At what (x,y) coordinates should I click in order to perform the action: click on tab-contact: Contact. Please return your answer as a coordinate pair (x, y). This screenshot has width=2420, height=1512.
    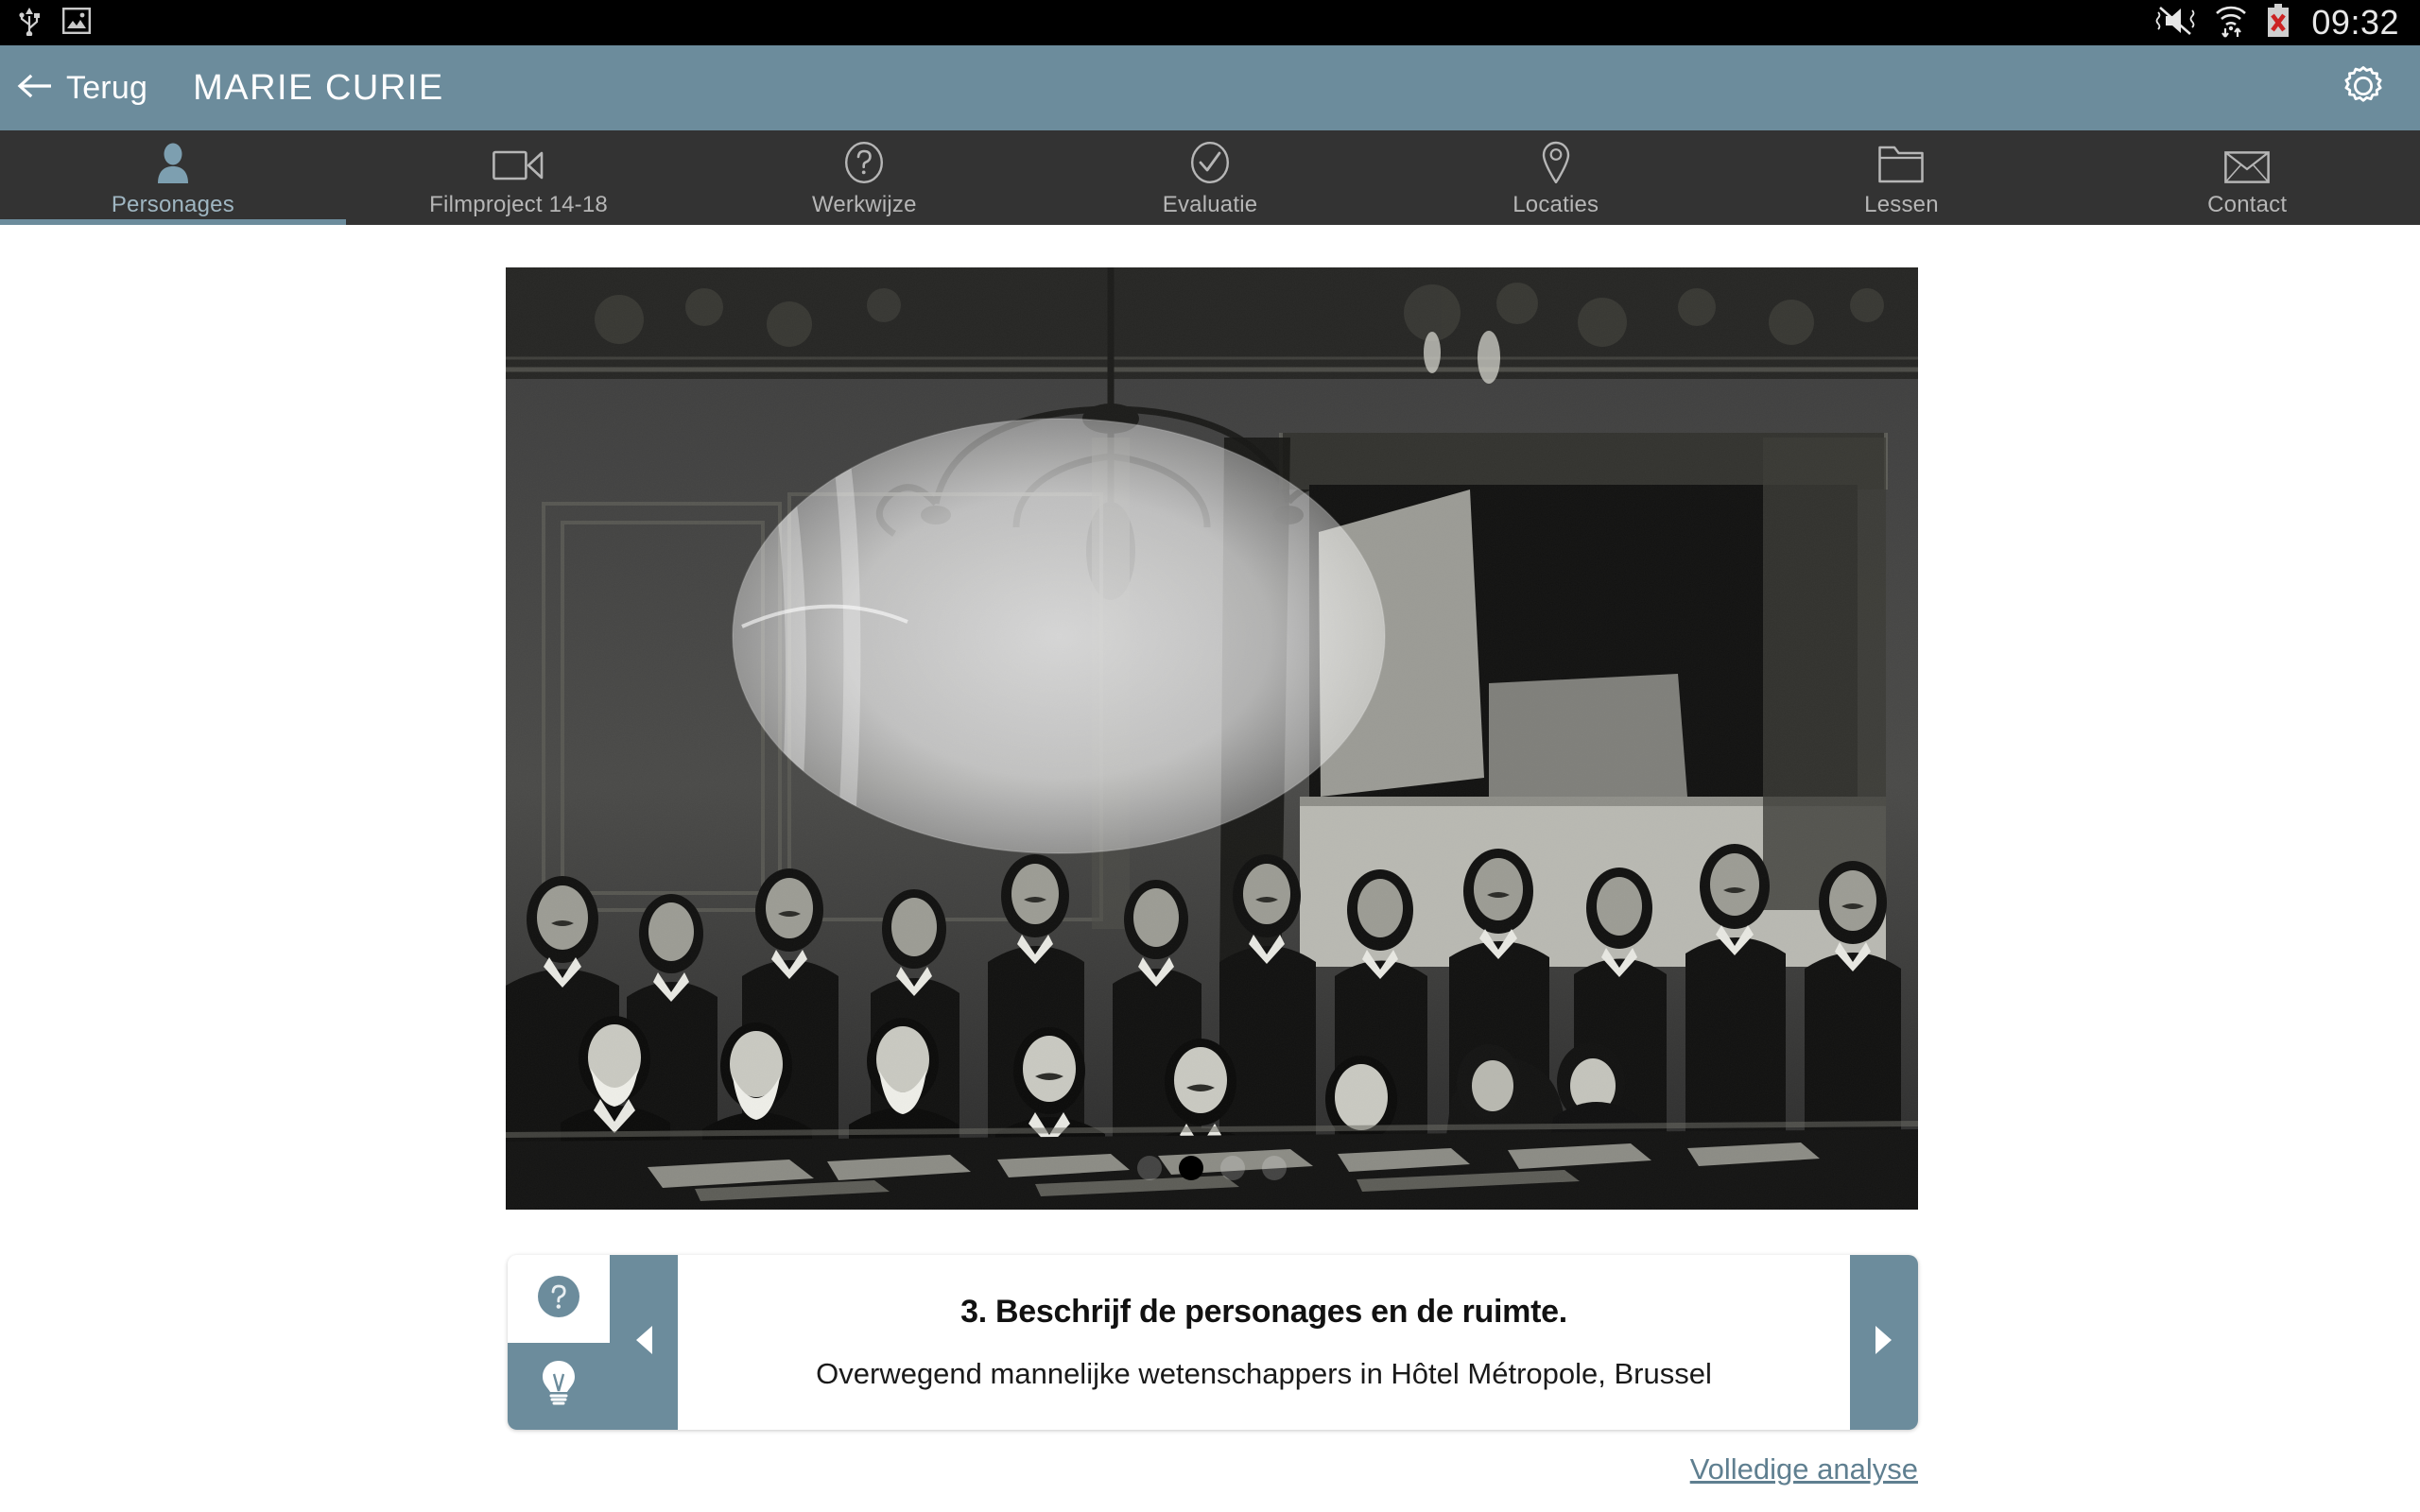
    Looking at the image, I should click on (2247, 177).